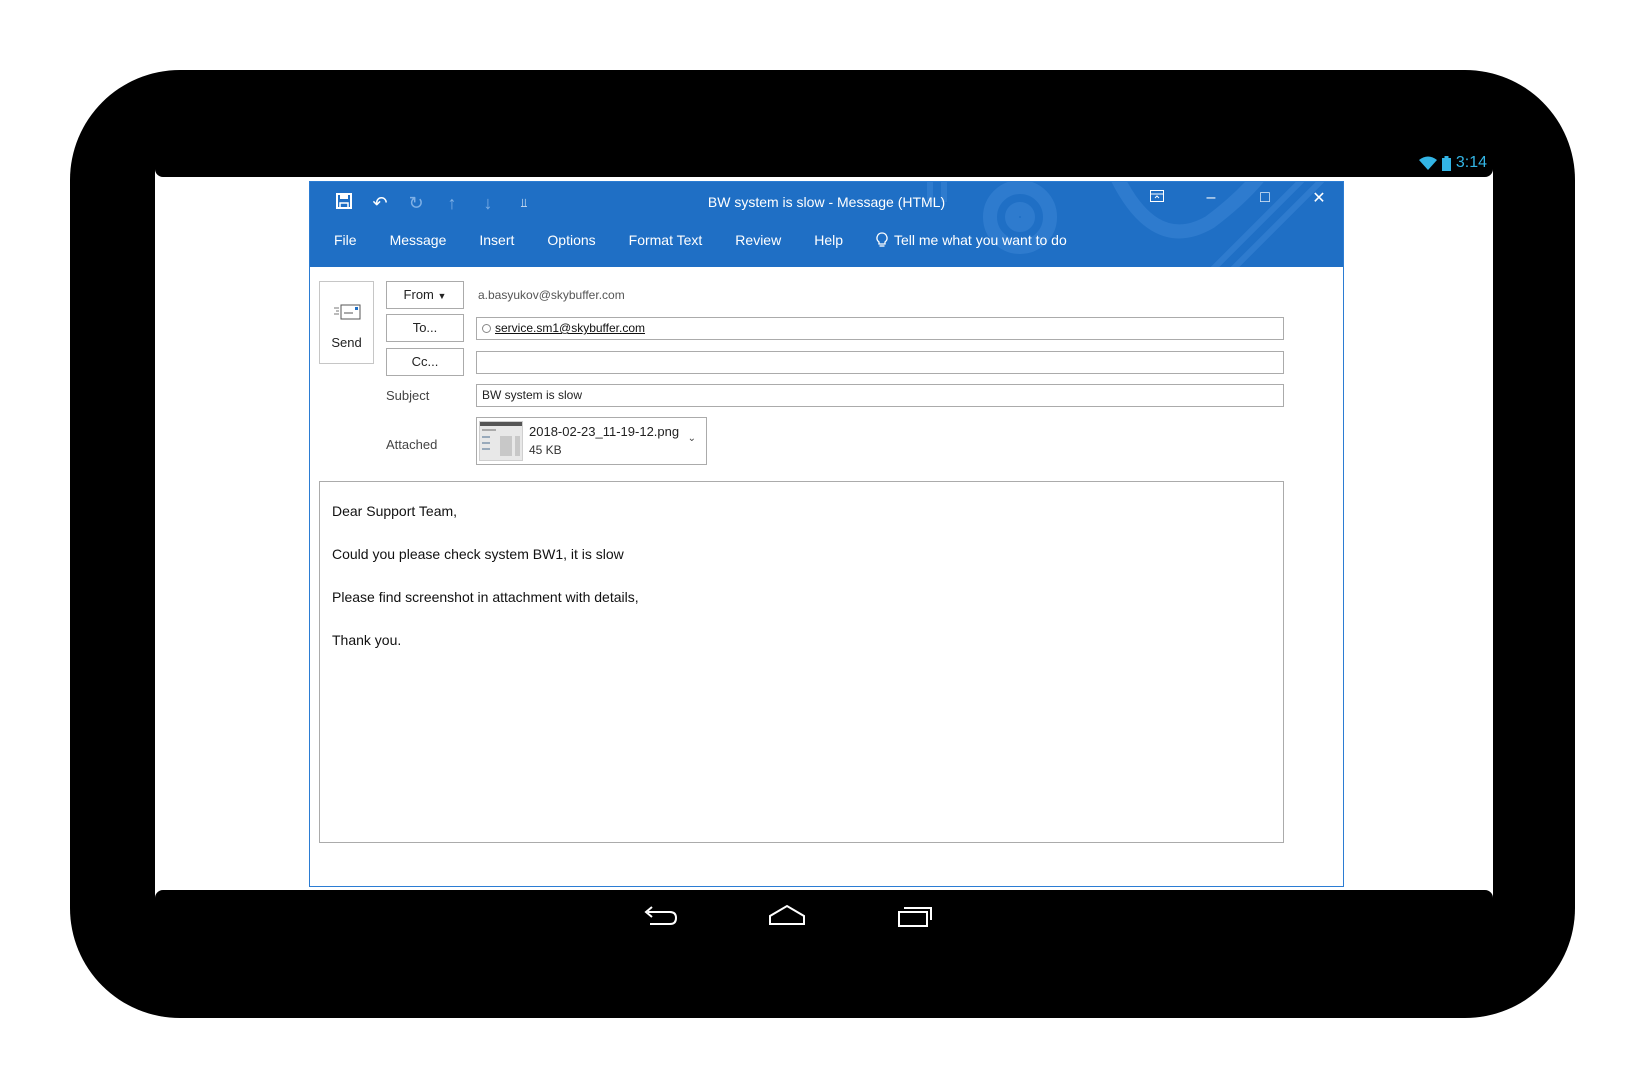 The height and width of the screenshot is (1086, 1644). What do you see at coordinates (604, 431) in the screenshot?
I see `attachment-name: 2018-02-23_11-19-12.png` at bounding box center [604, 431].